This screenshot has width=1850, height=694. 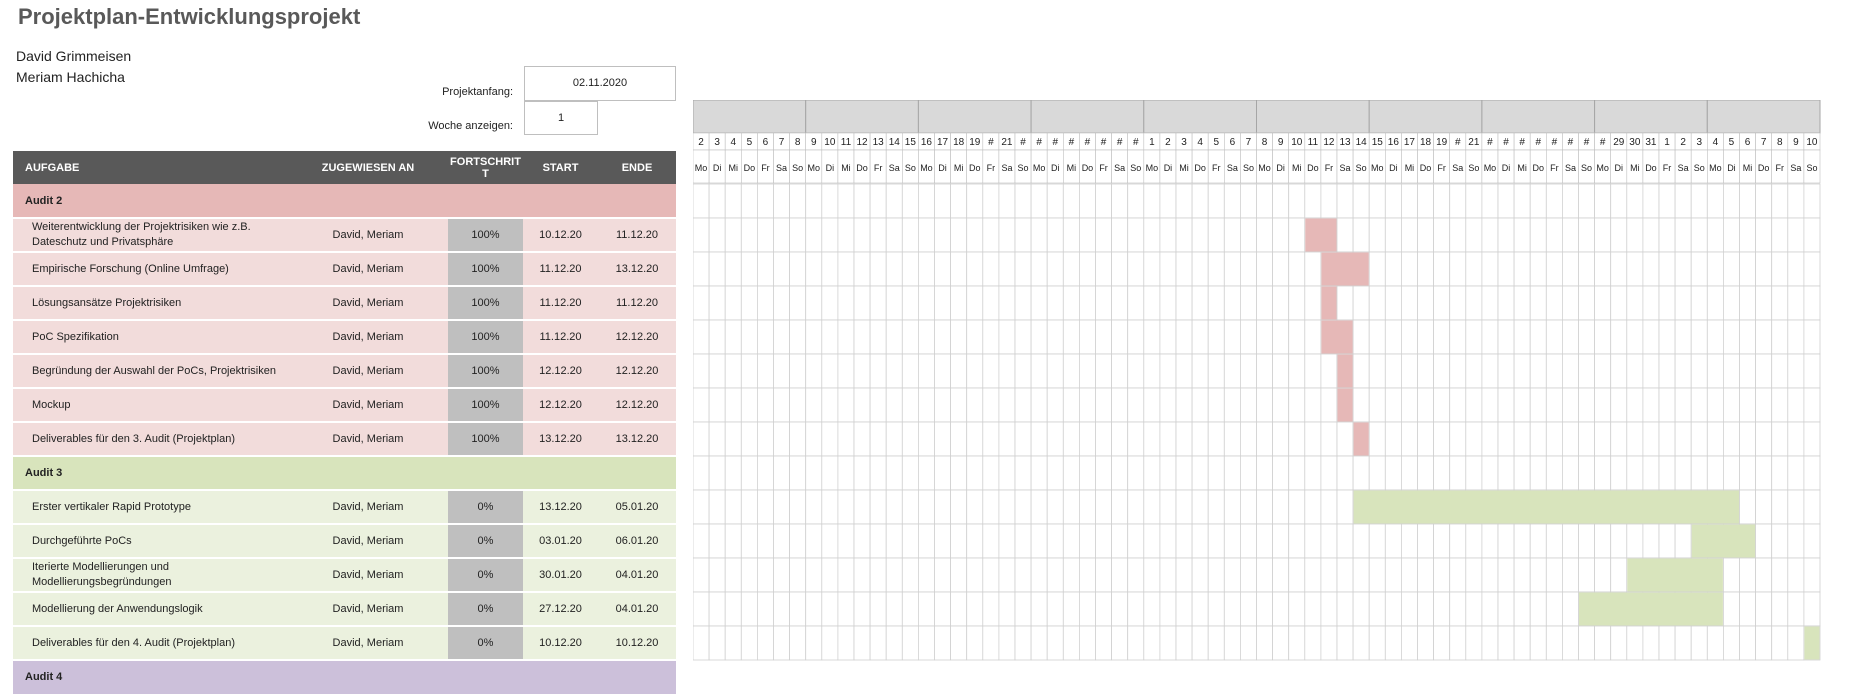 I want to click on day-number: 8, so click(x=1265, y=142).